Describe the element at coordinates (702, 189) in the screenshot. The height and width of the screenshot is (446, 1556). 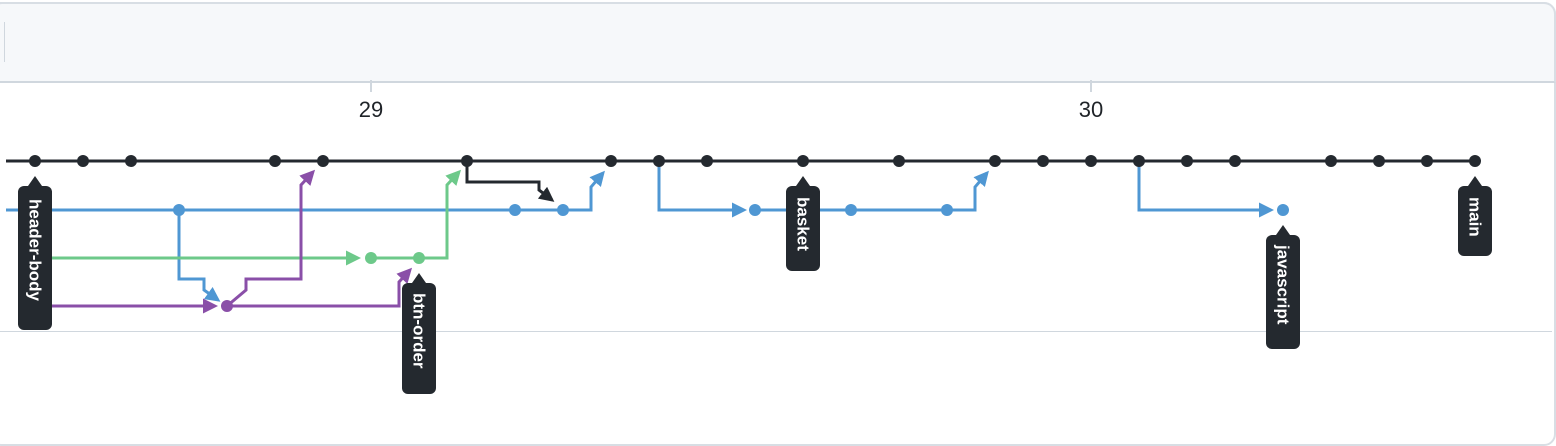
I see `basket-branch-start-edge` at that location.